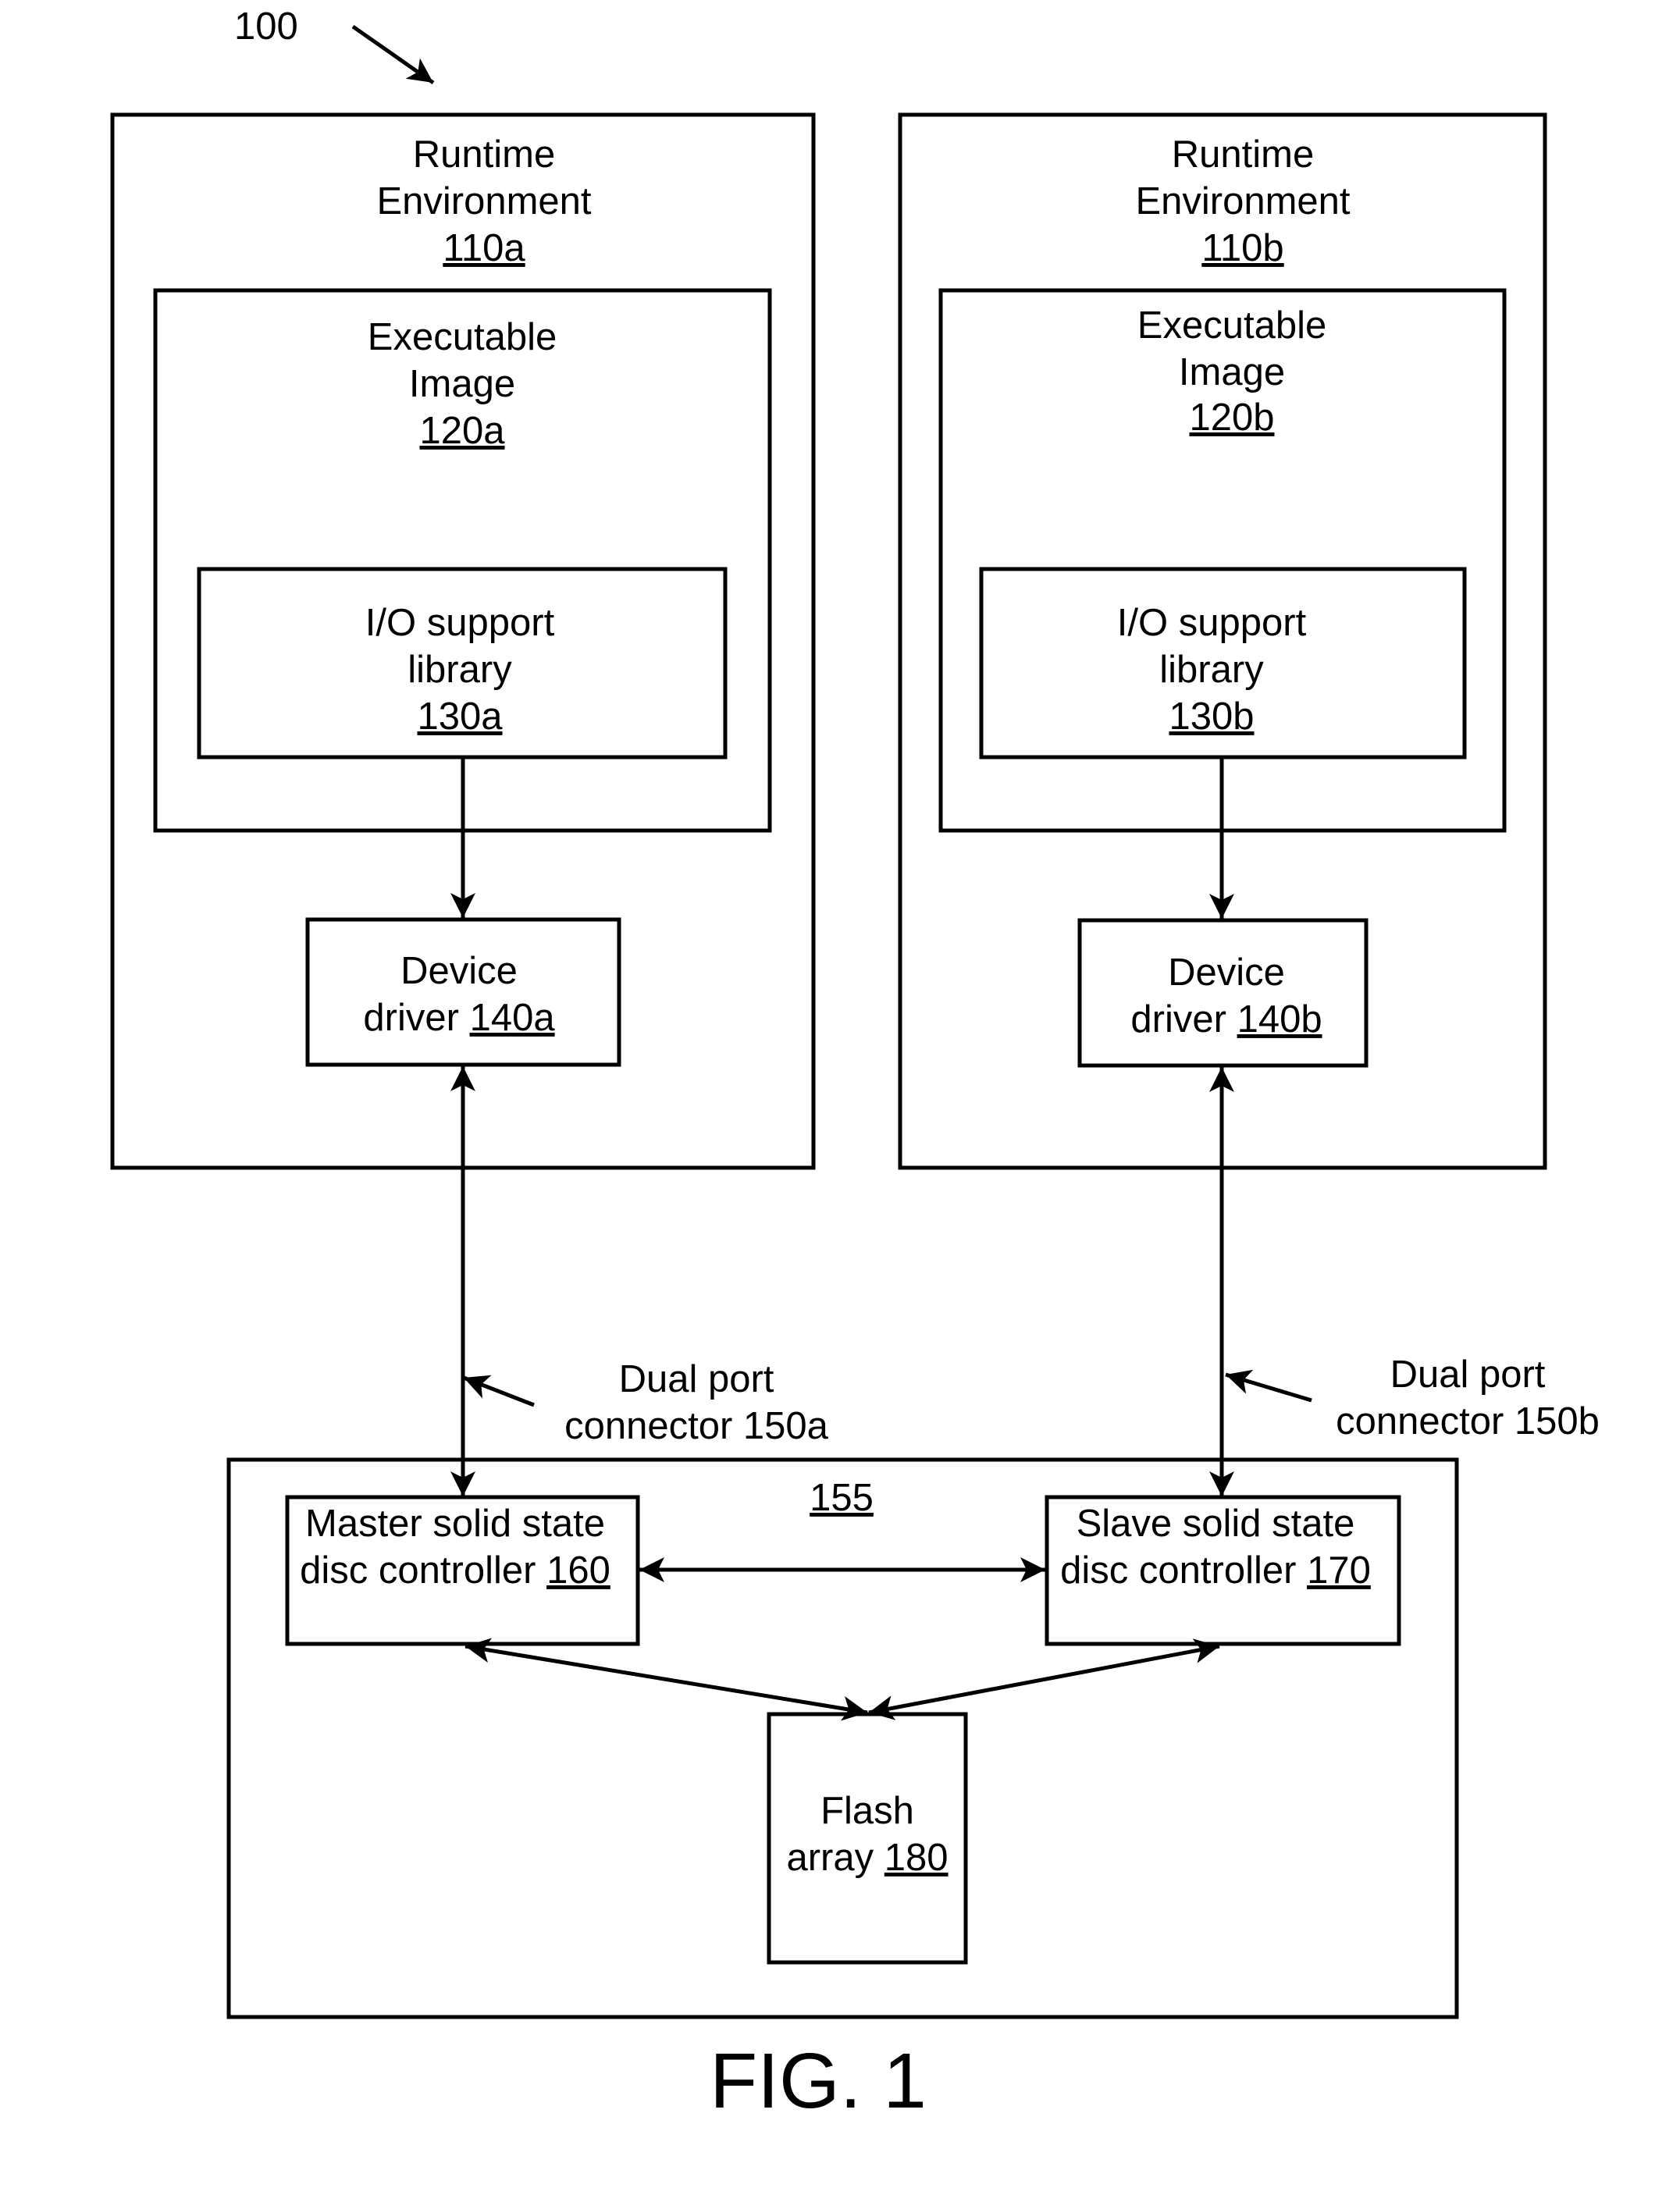  I want to click on runtime-a-title-line1: Runtime, so click(484, 154).